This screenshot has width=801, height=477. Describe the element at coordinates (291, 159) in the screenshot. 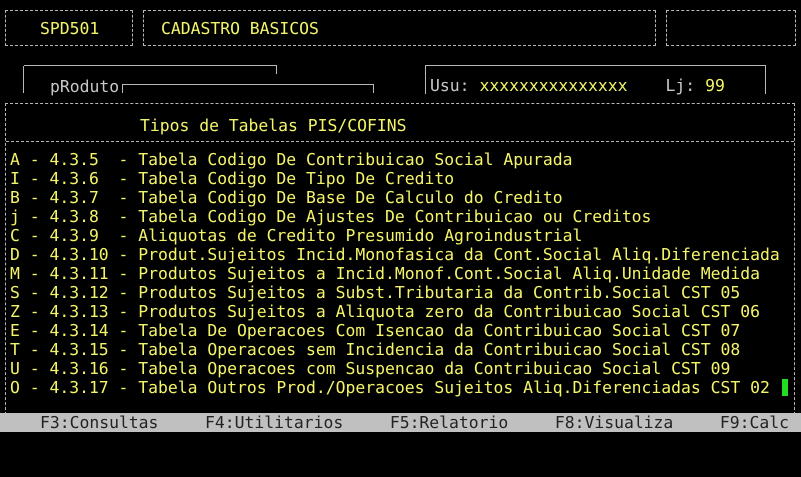

I see `menu-item: A - 4.3.5 - Tabela Codigo De Contribuicao Social Apurada` at that location.